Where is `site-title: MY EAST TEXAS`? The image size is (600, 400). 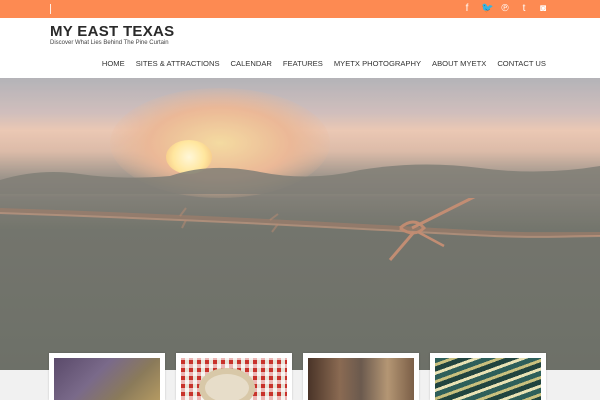 site-title: MY EAST TEXAS is located at coordinates (112, 31).